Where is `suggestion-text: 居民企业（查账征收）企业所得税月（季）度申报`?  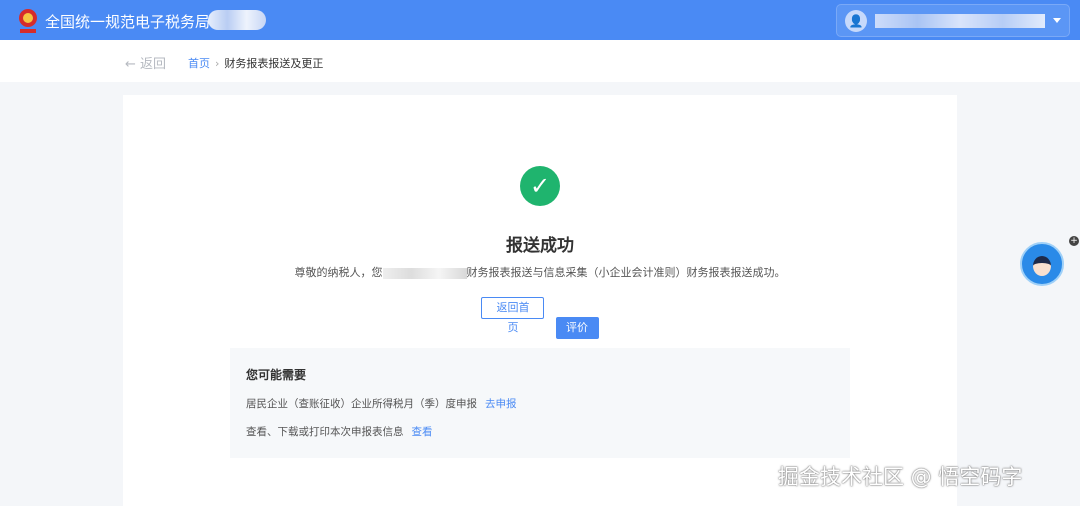
suggestion-text: 居民企业（查账征收）企业所得税月（季）度申报 is located at coordinates (361, 404).